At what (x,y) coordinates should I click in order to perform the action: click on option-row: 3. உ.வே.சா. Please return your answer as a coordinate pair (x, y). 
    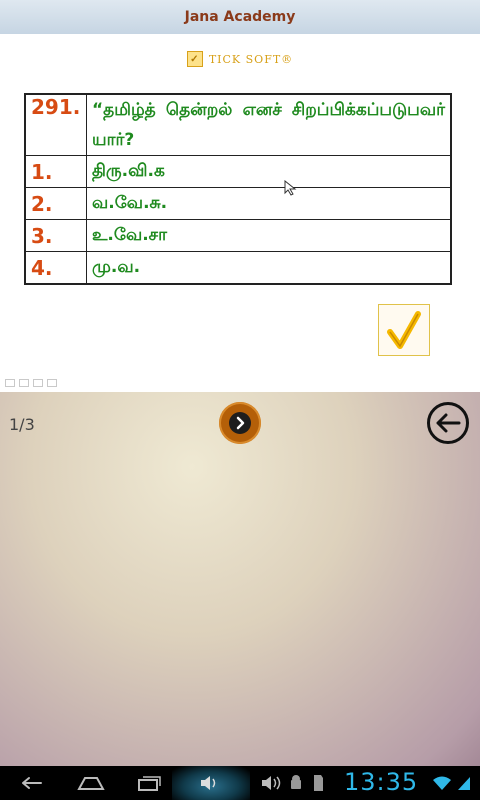
    Looking at the image, I should click on (238, 235).